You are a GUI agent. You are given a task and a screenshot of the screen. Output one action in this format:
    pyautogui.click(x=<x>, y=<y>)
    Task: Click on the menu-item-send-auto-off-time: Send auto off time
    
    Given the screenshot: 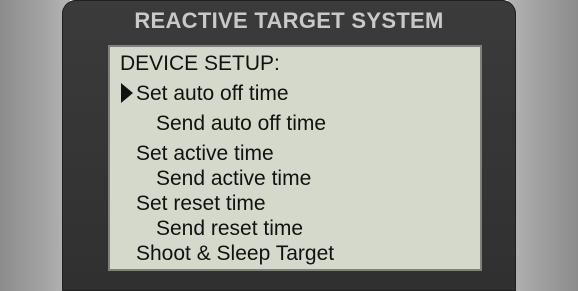 What is the action you would take?
    pyautogui.click(x=241, y=124)
    